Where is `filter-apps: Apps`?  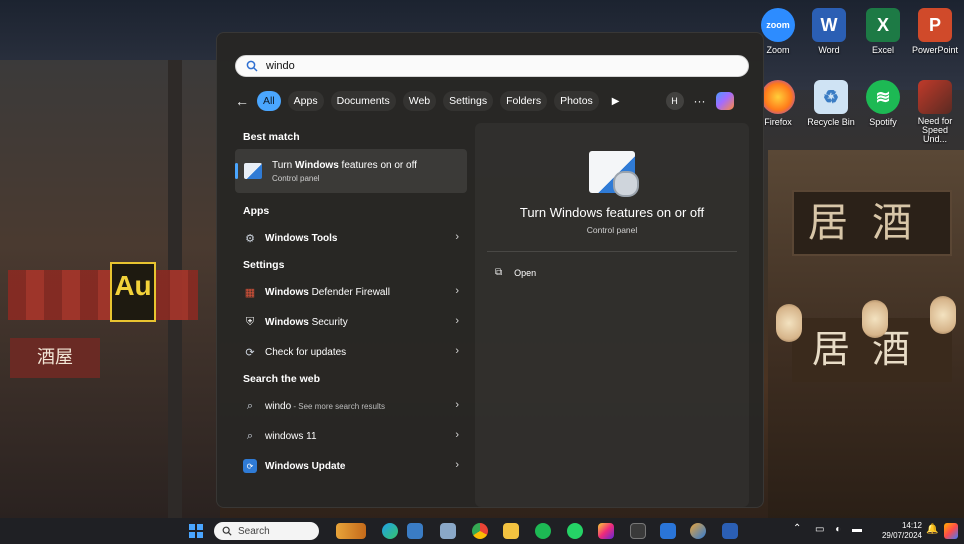 filter-apps: Apps is located at coordinates (305, 101).